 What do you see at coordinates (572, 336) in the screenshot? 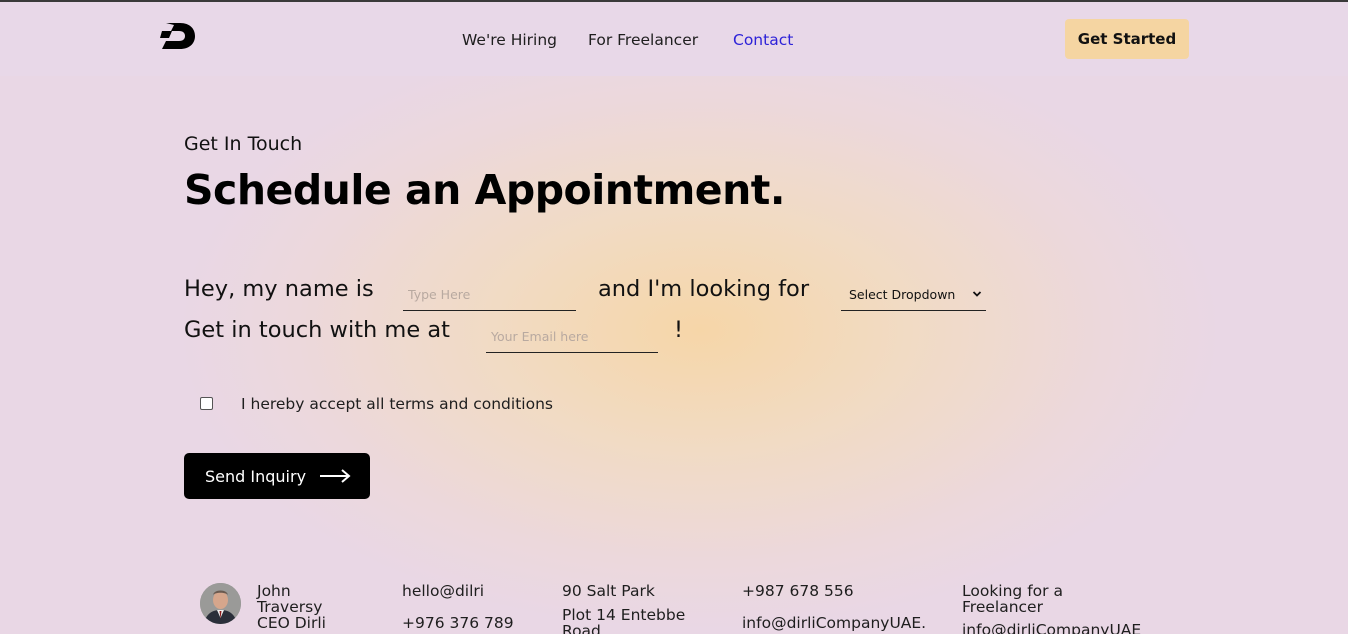
I see `email-input` at bounding box center [572, 336].